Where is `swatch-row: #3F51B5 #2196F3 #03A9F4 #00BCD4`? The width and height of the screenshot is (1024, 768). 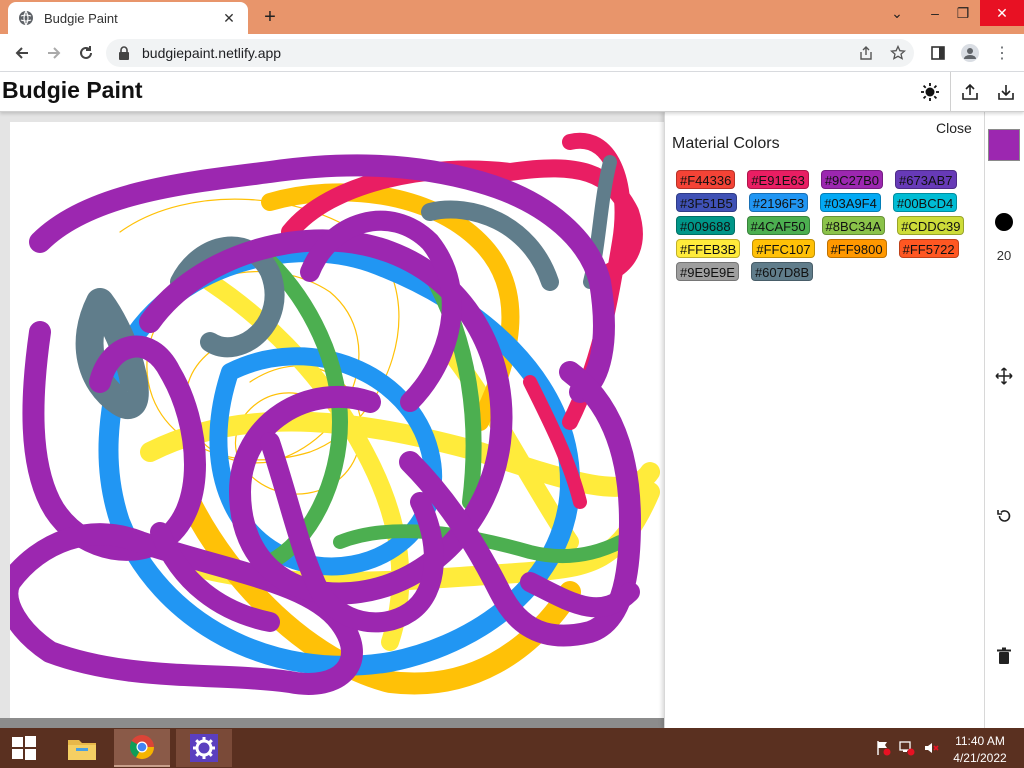 swatch-row: #3F51B5 #2196F3 #03A9F4 #00BCD4 is located at coordinates (826, 204).